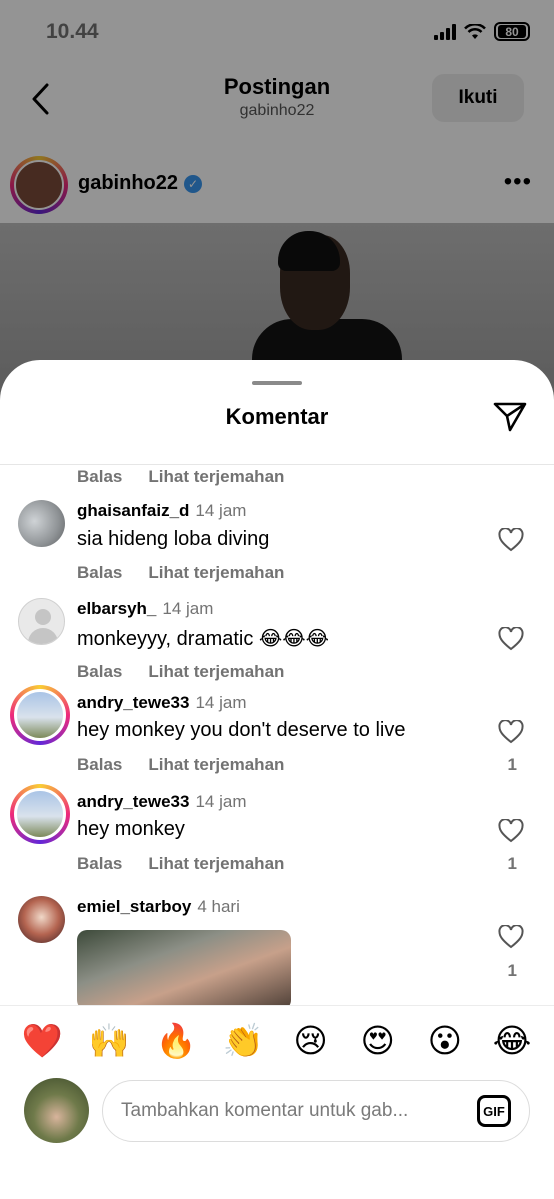 This screenshot has height=1199, width=554. Describe the element at coordinates (445, 1040) in the screenshot. I see `emoji-surprised: 😮` at that location.